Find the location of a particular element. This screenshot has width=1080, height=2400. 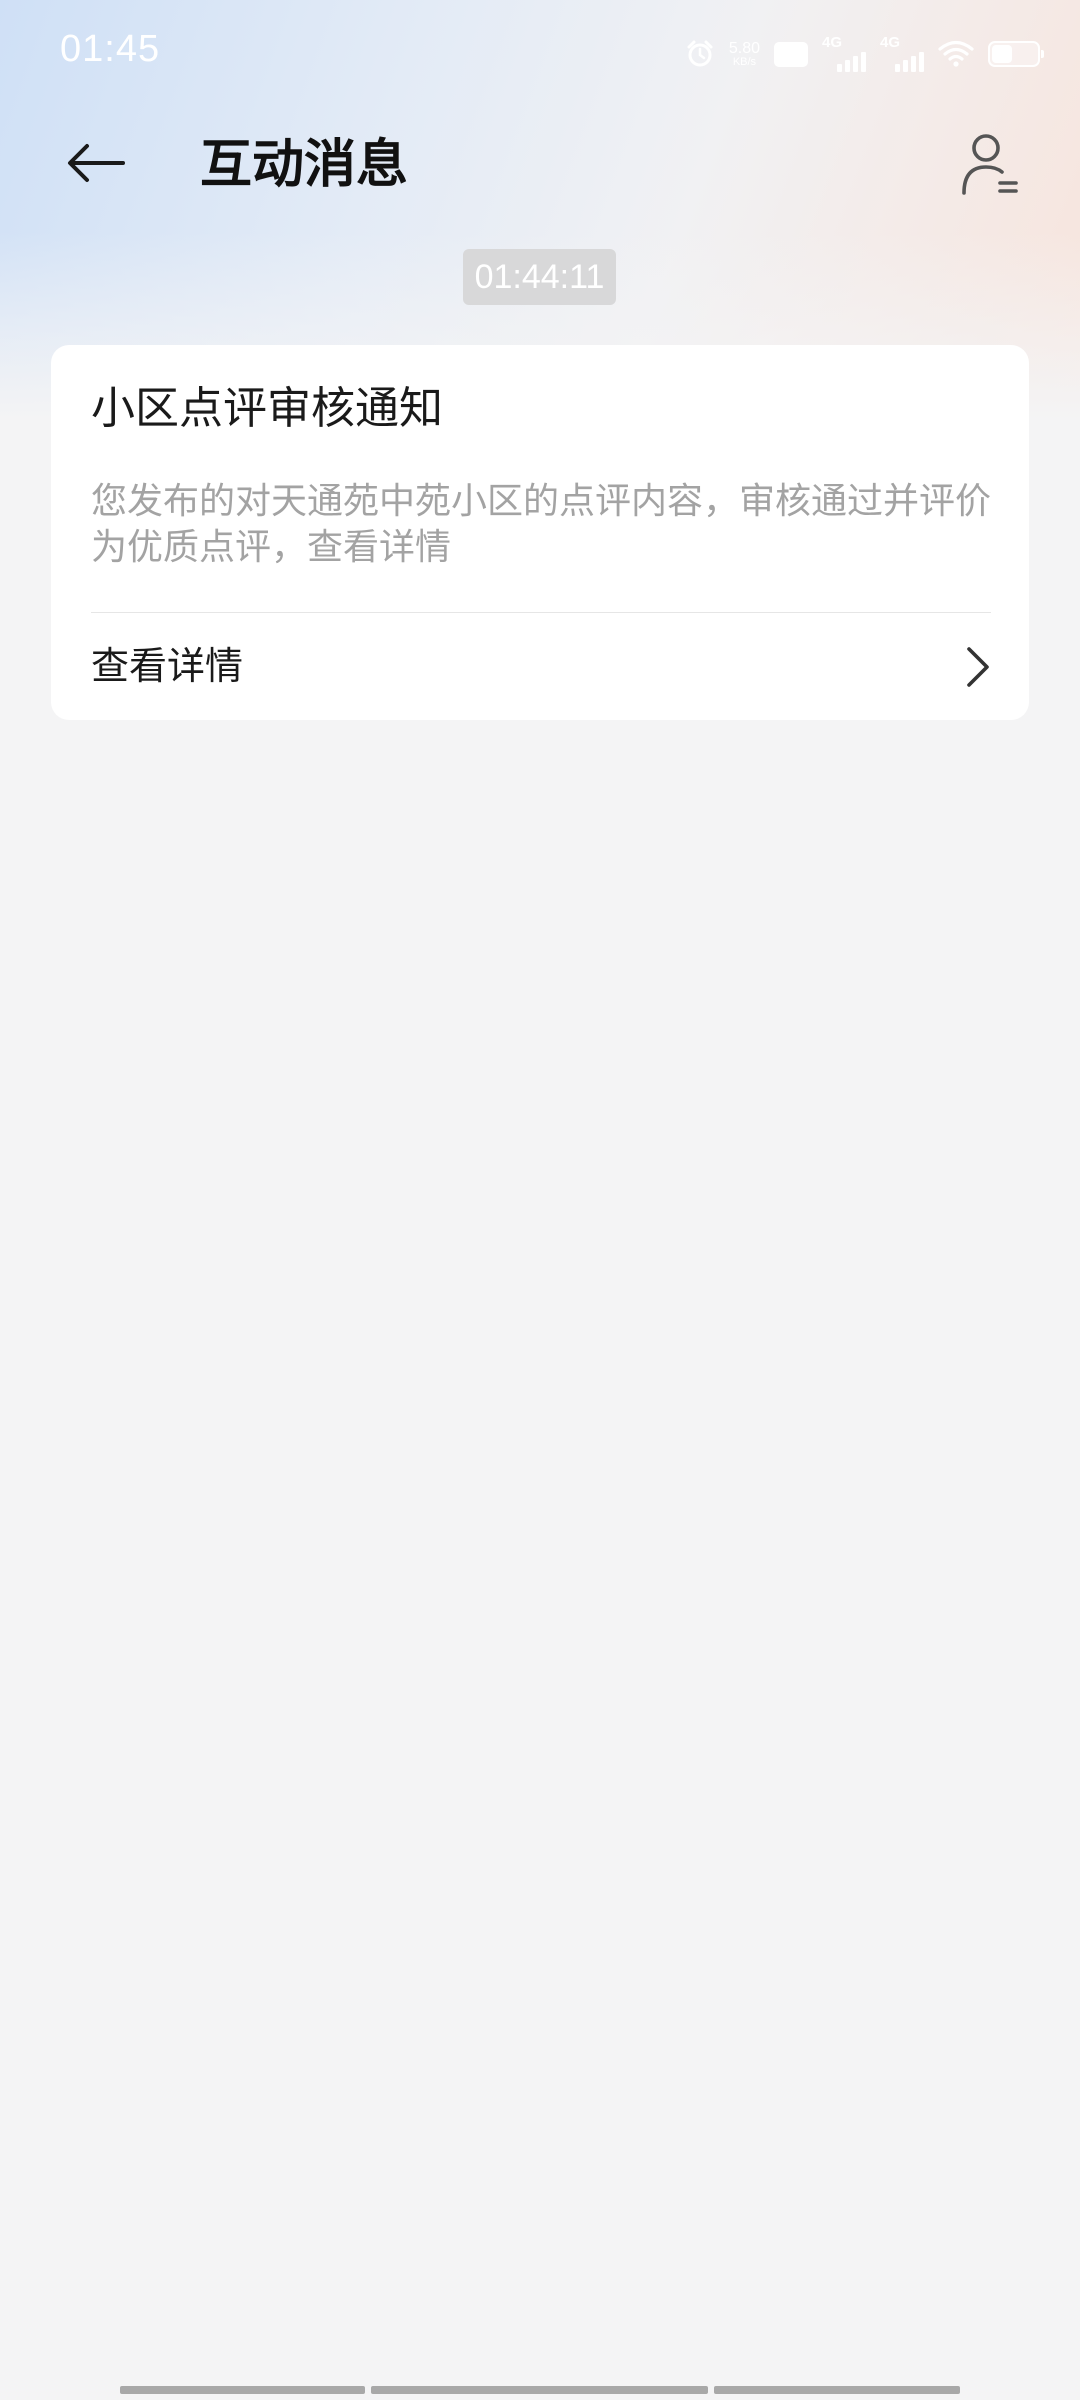

status-icons: 5.80 KB/s HD 4G 4G is located at coordinates (864, 54).